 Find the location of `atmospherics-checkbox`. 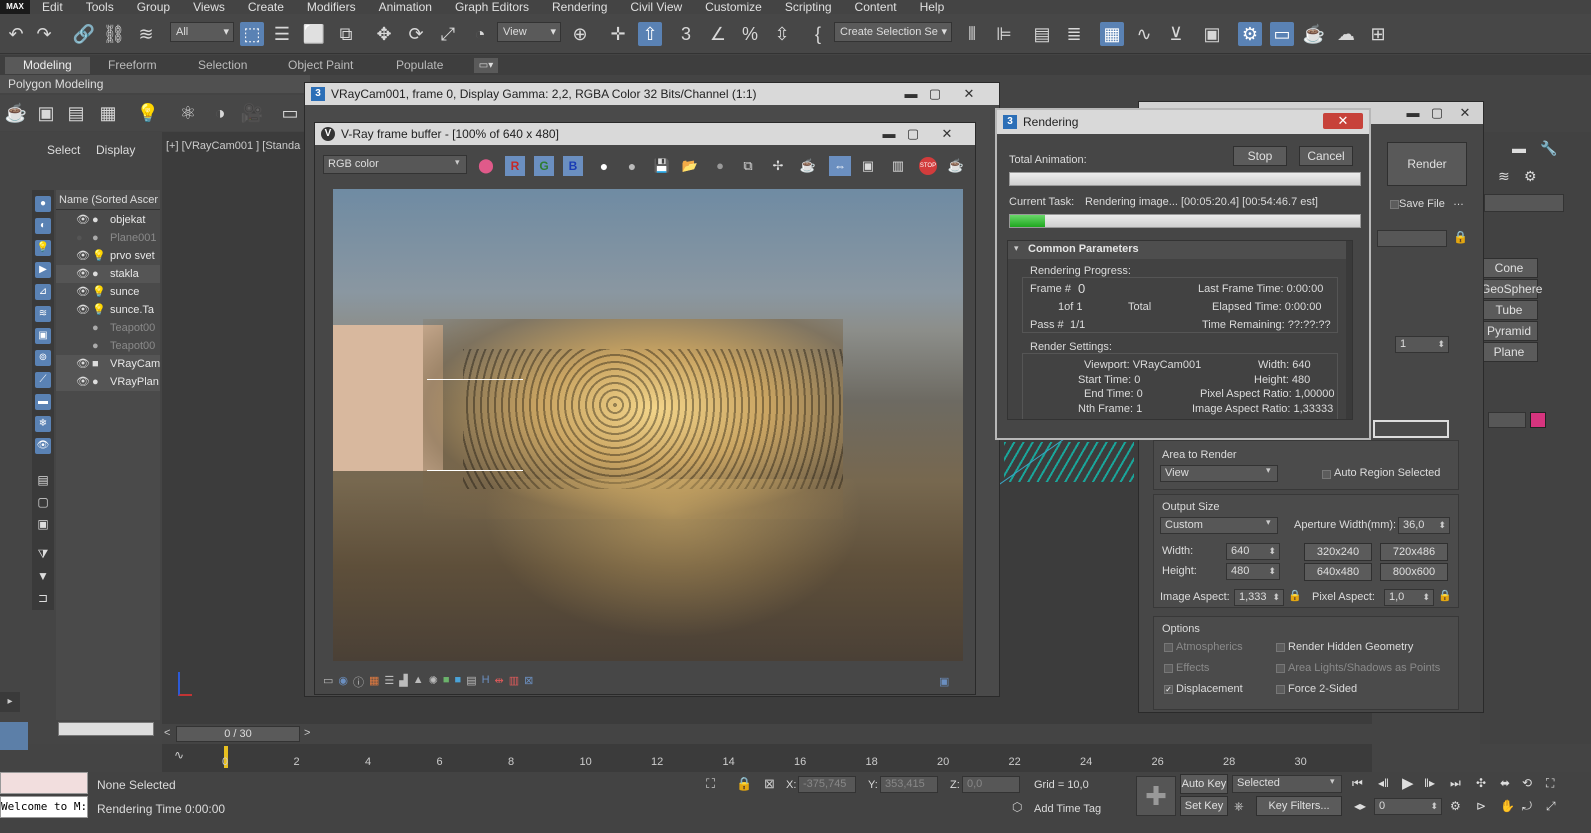

atmospherics-checkbox is located at coordinates (1168, 647).